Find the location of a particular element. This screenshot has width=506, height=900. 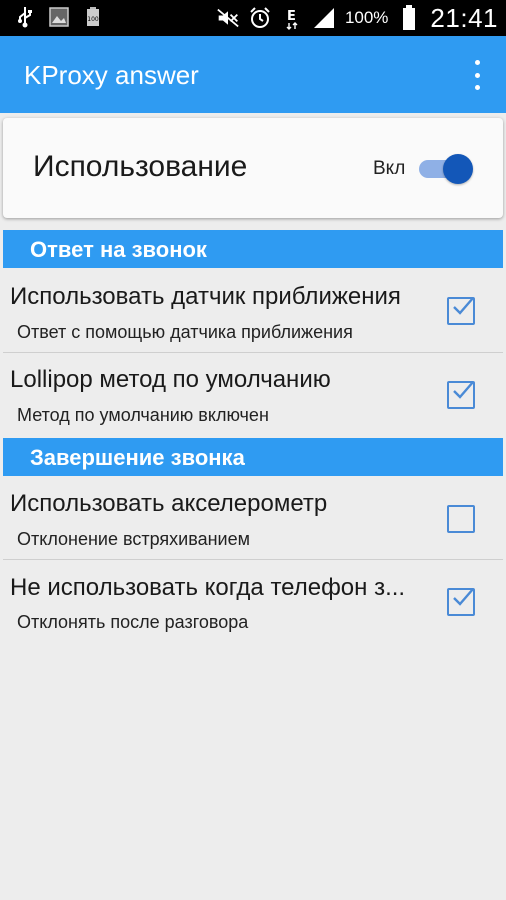

checkbox-proximity-sensor is located at coordinates (461, 311).